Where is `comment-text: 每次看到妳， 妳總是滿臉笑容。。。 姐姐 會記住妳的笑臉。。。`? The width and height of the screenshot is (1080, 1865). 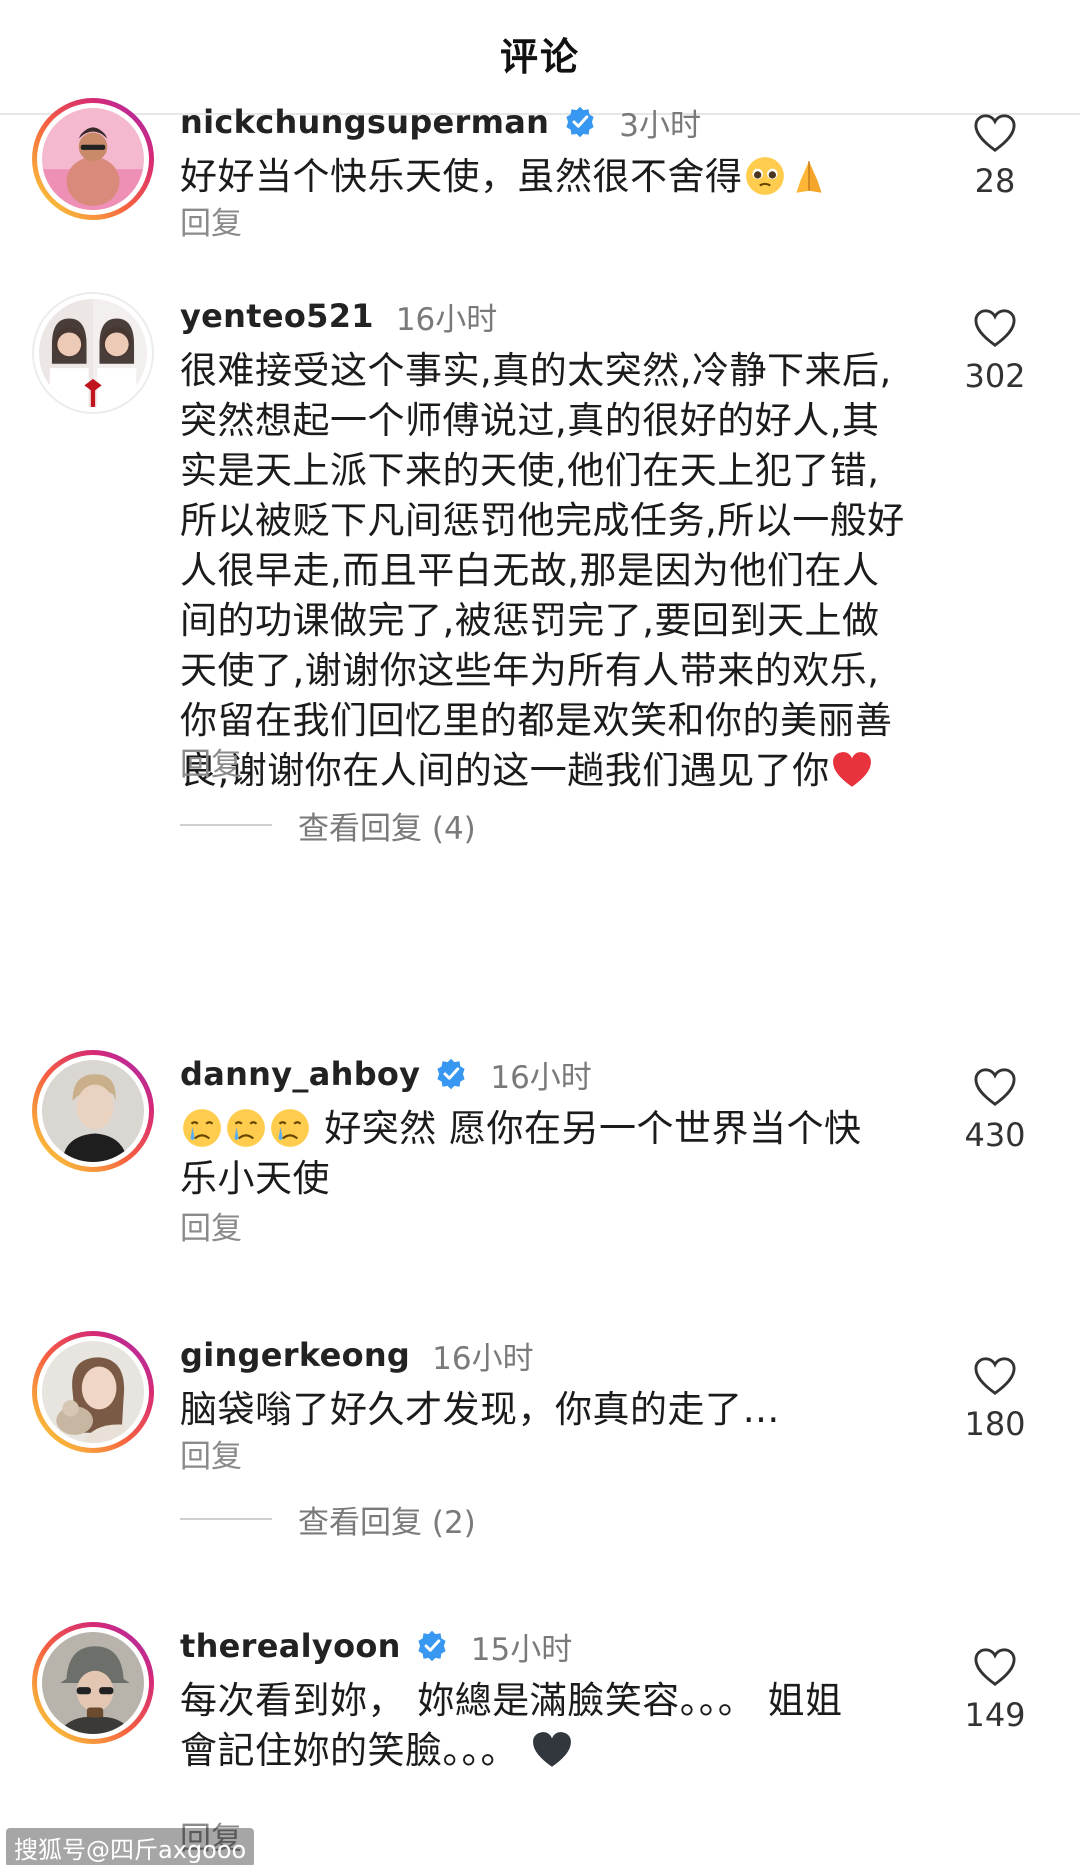
comment-text: 每次看到妳， 妳總是滿臉笑容。。。 姐姐 會記住妳的笑臉。。。 is located at coordinates (560, 1726).